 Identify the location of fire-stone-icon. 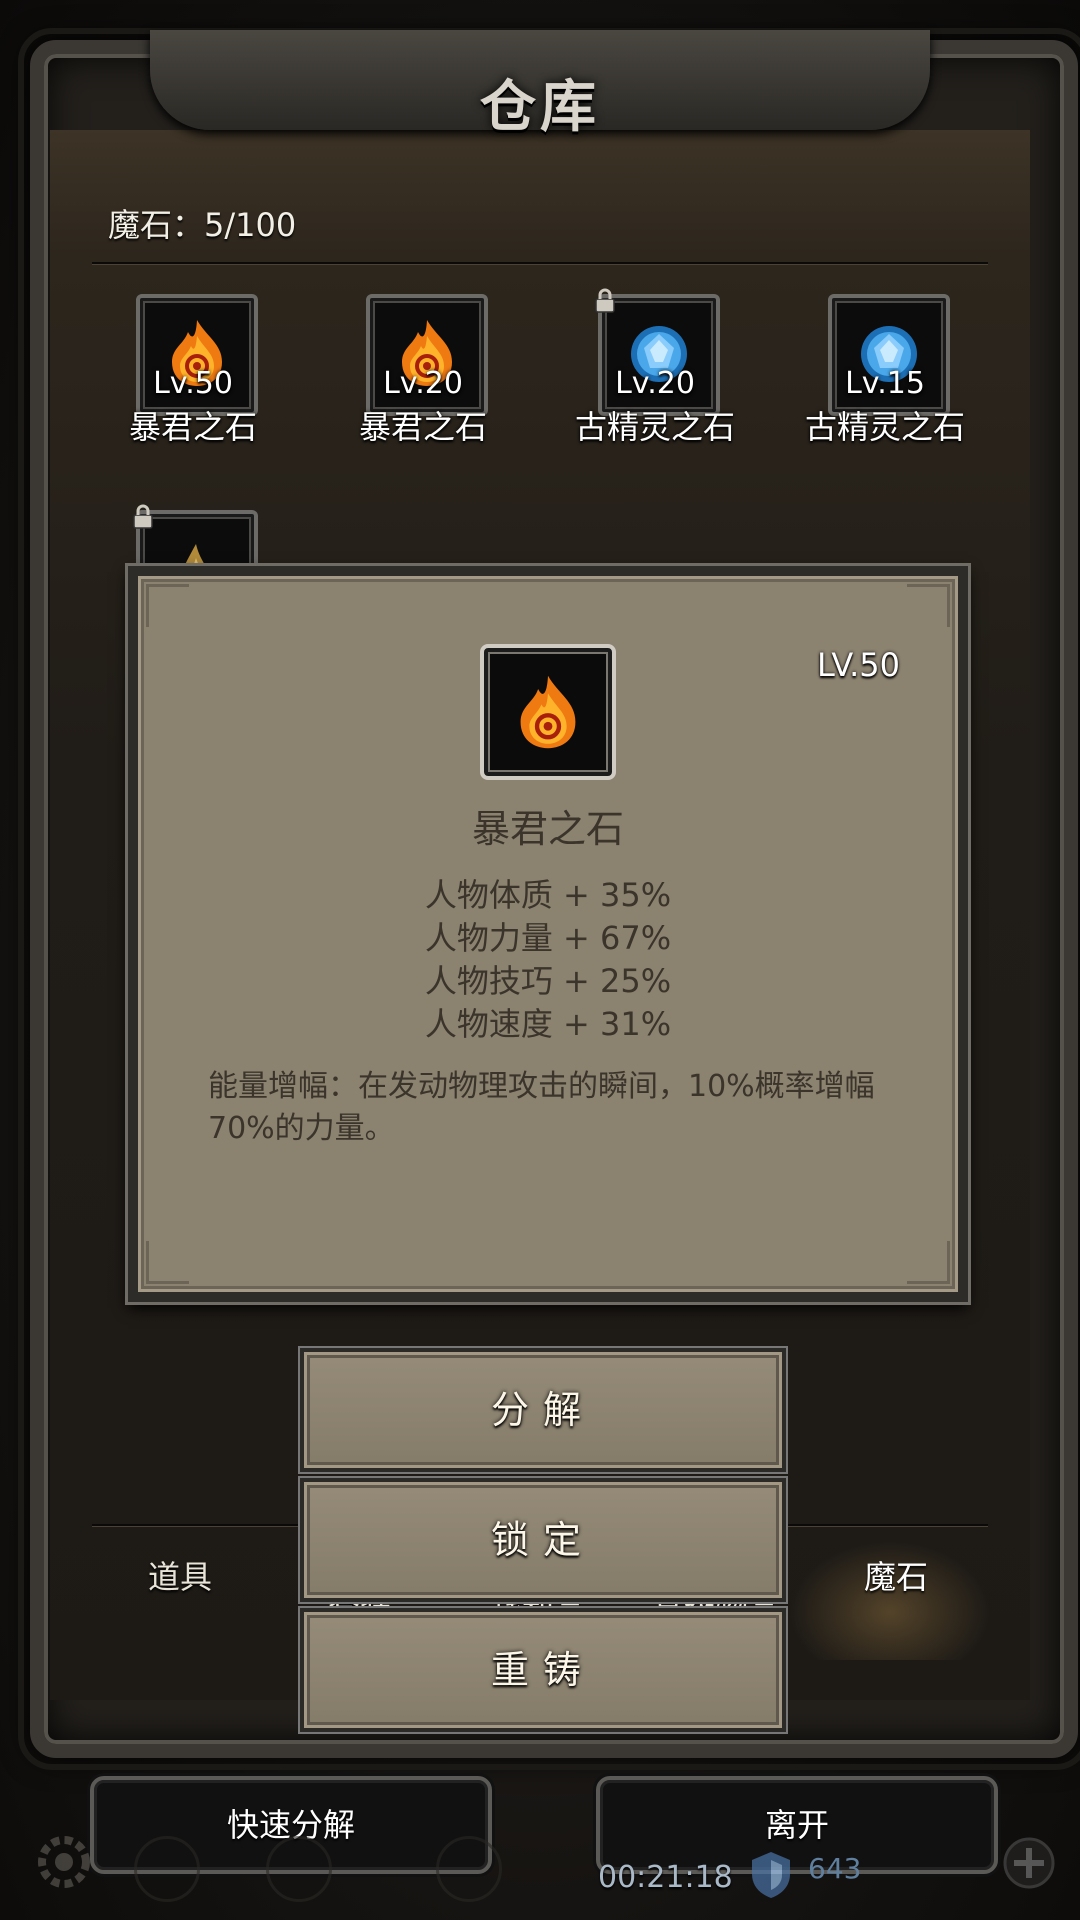
(548, 712).